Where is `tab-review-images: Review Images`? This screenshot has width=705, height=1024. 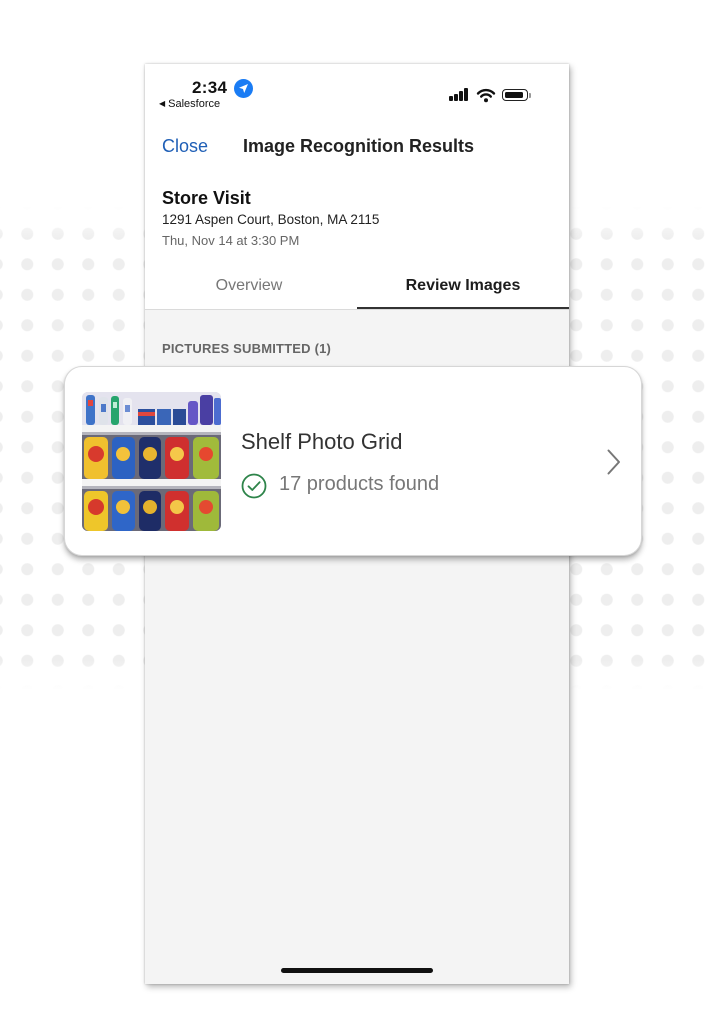
tab-review-images: Review Images is located at coordinates (463, 286).